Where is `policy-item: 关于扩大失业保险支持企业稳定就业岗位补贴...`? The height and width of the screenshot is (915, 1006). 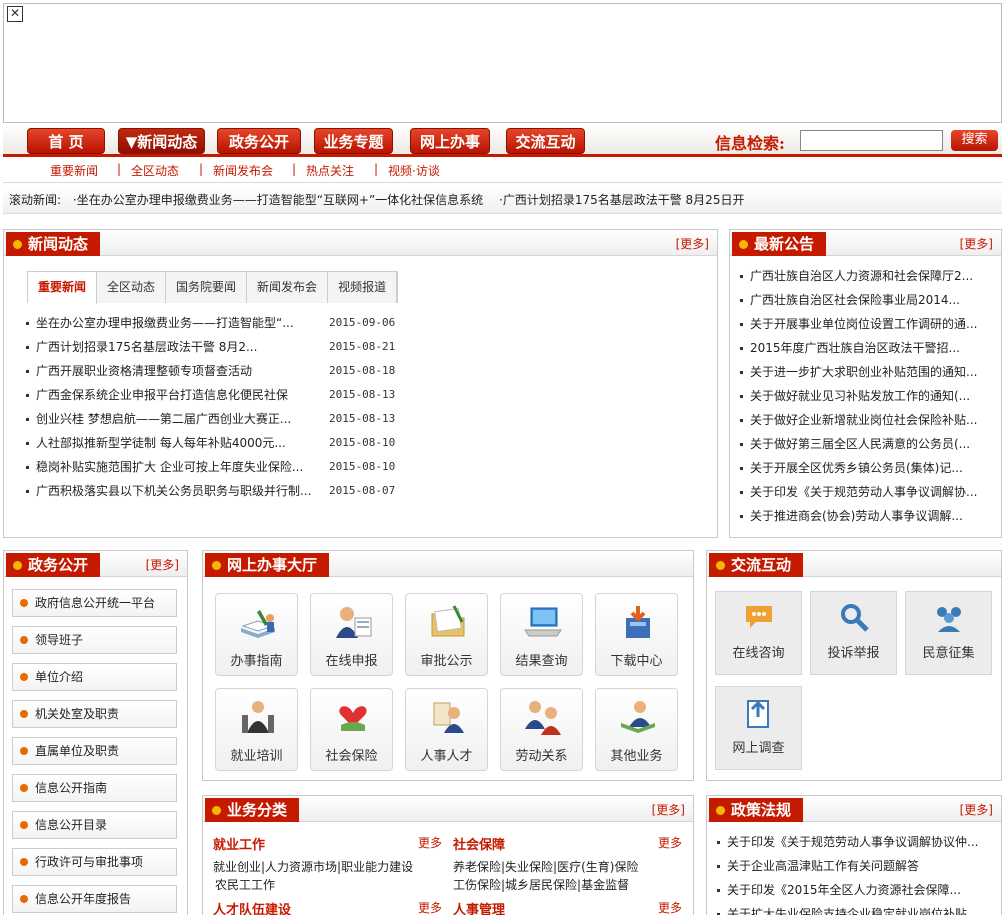
policy-item: 关于扩大失业保险支持企业稳定就业岗位补贴... is located at coordinates (855, 908).